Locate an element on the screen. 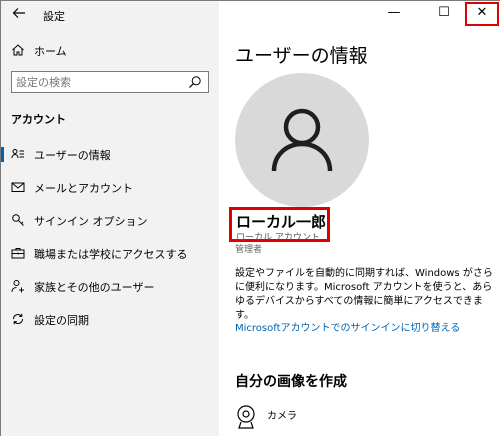 The height and width of the screenshot is (436, 500). back-button is located at coordinates (20, 14).